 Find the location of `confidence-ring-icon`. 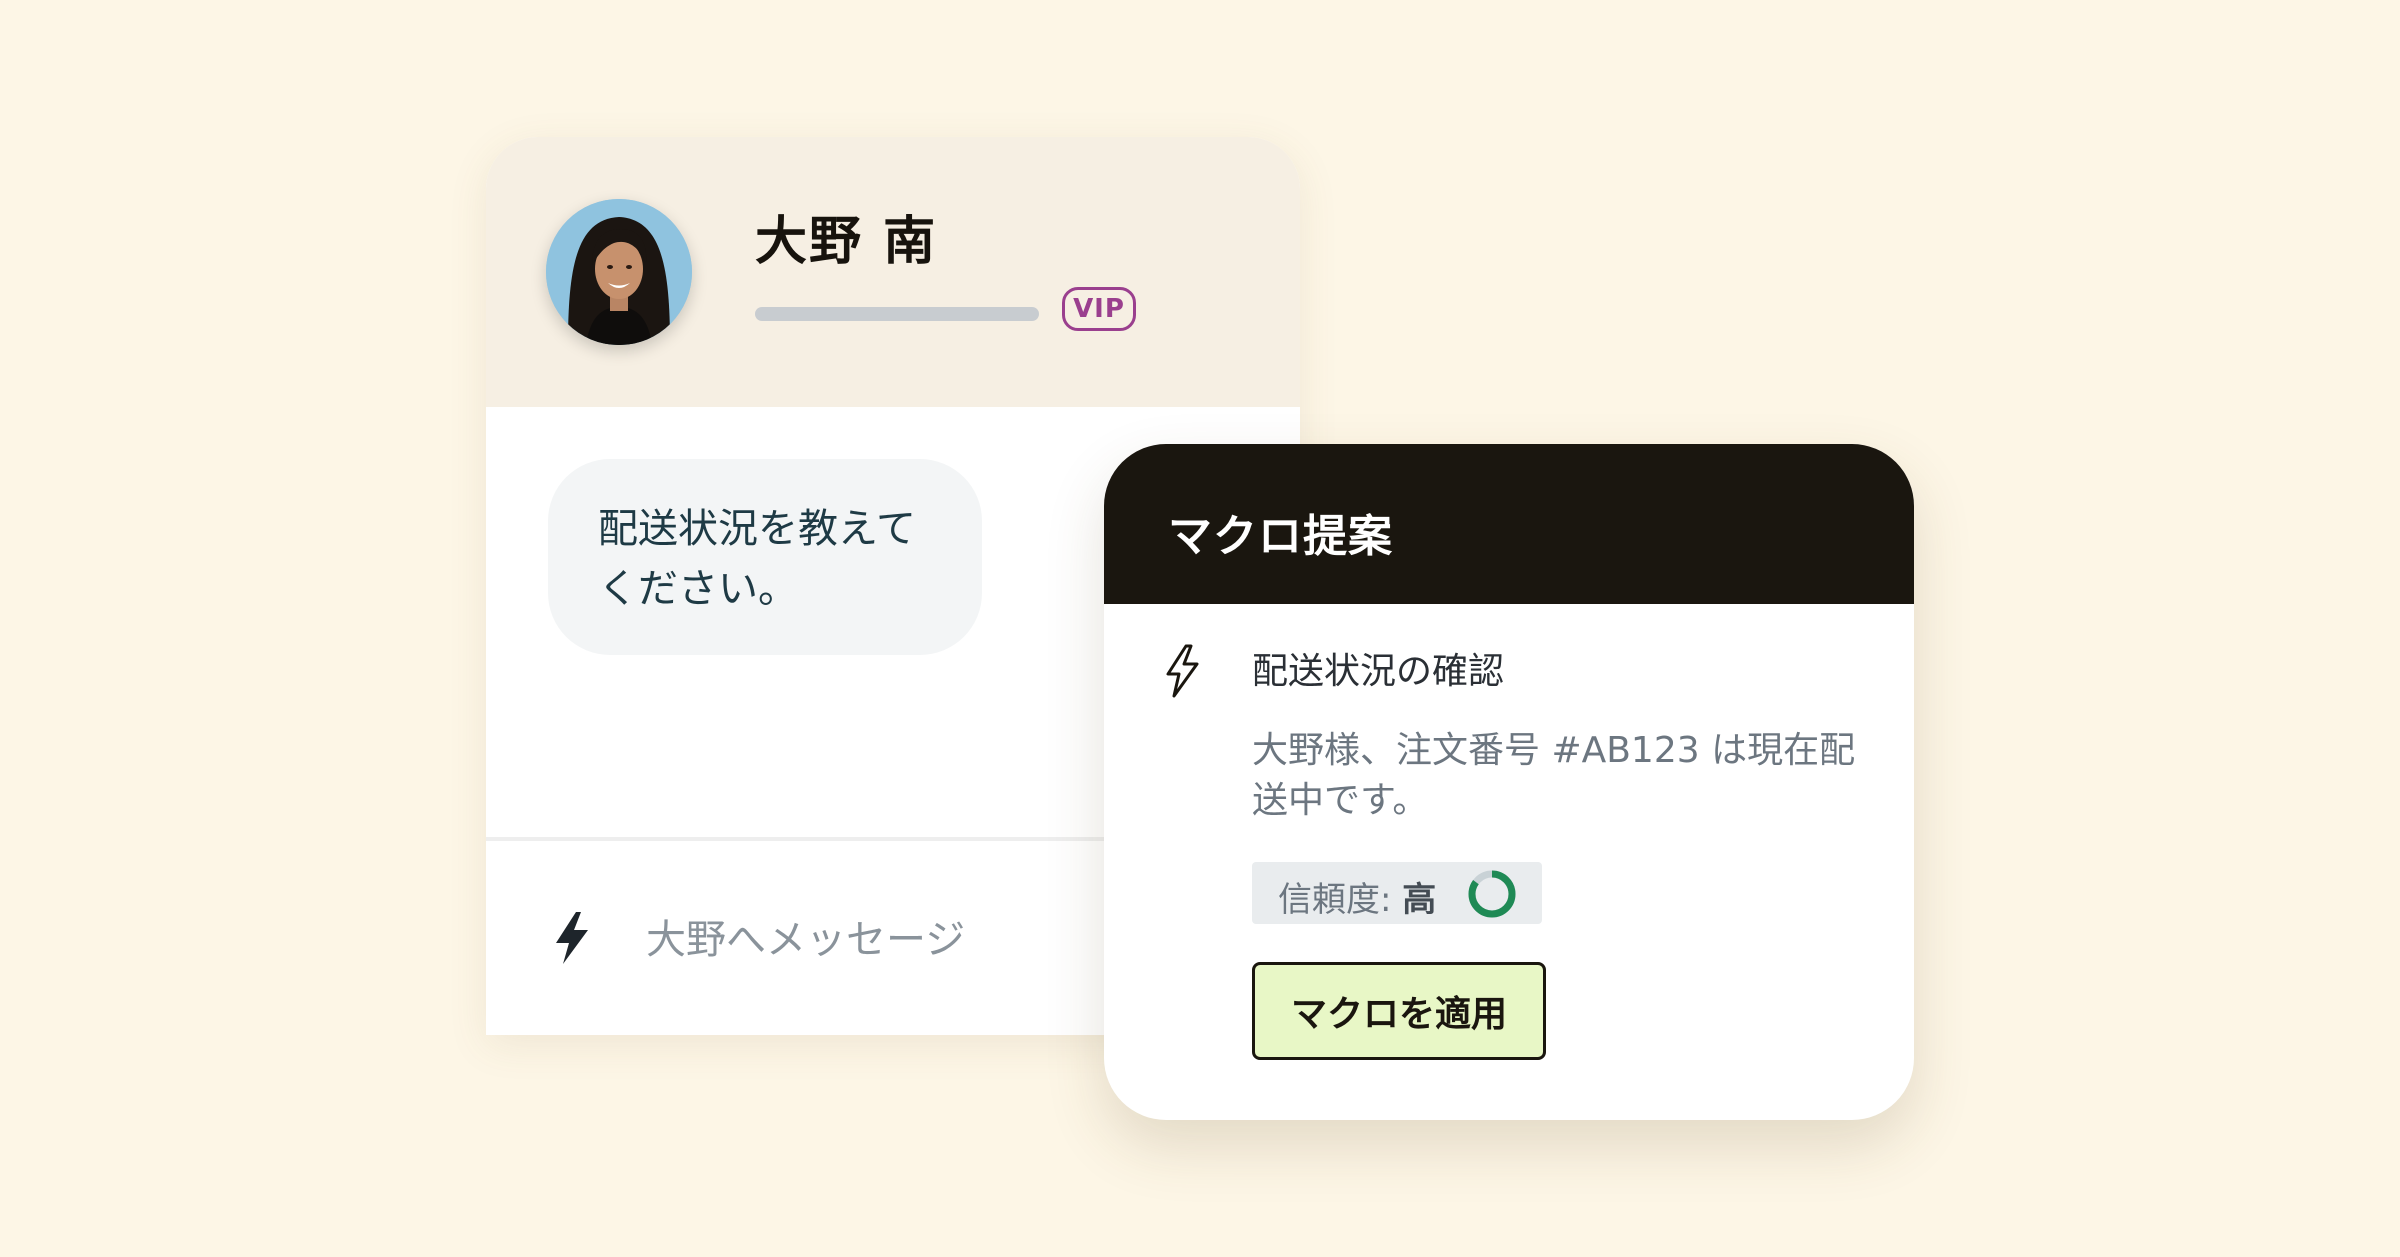

confidence-ring-icon is located at coordinates (1492, 894).